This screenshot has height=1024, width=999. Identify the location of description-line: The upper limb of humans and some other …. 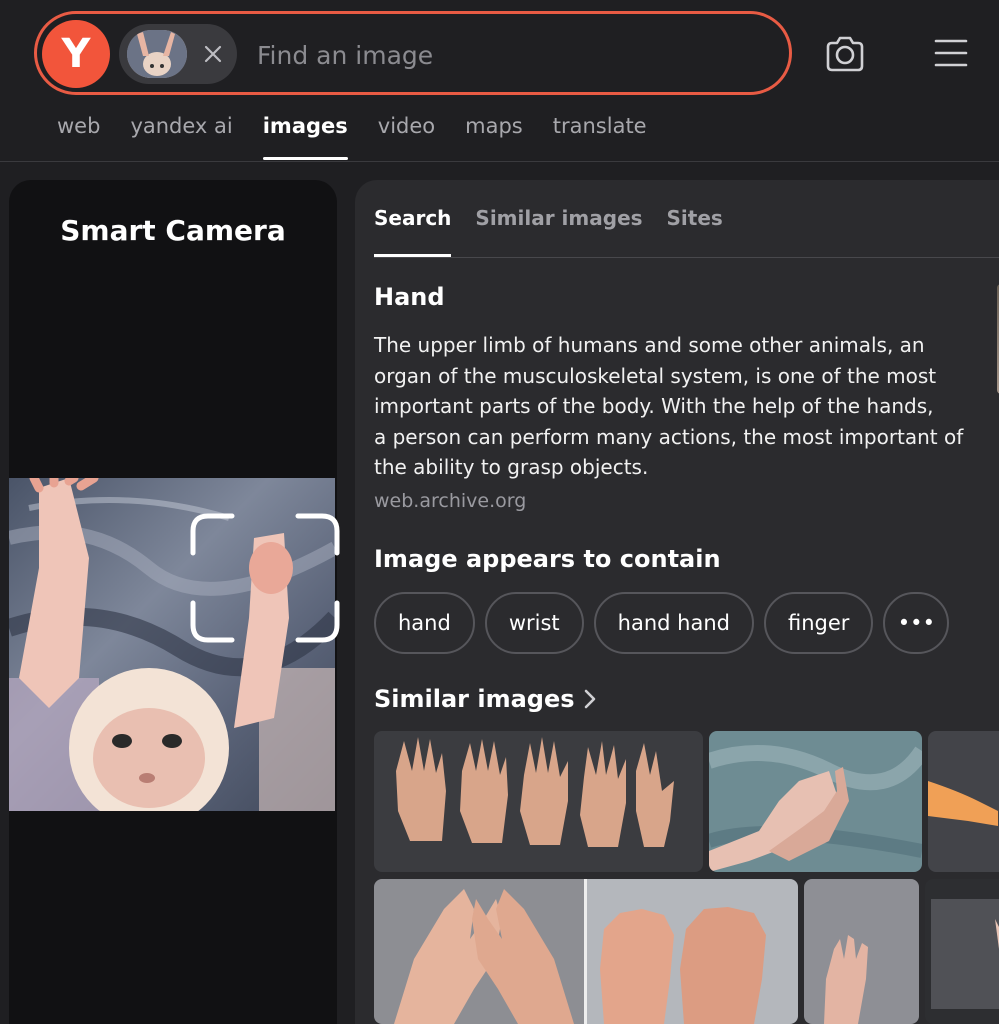
(649, 345).